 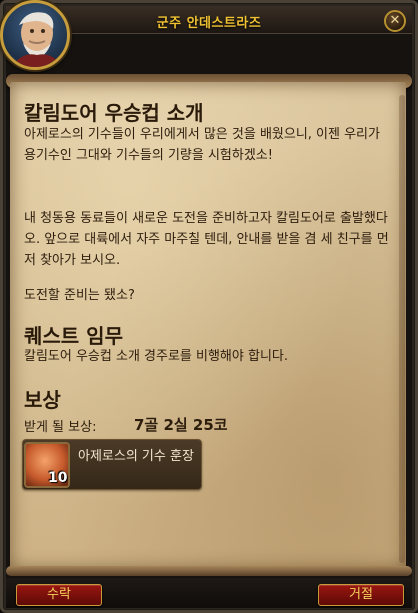 I want to click on accept-button: 수락, so click(x=59, y=595).